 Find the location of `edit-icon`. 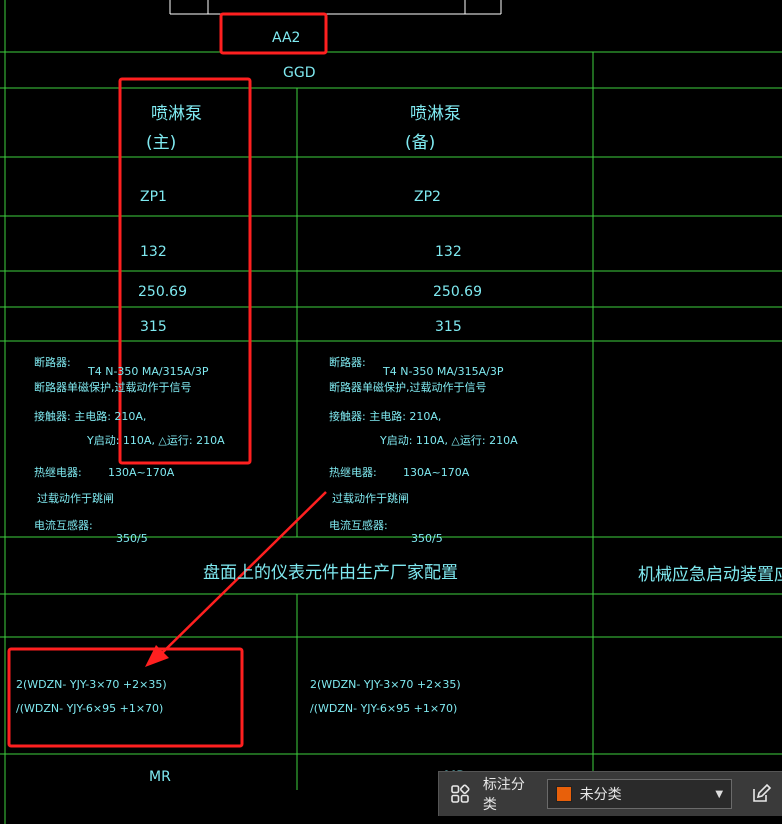

edit-icon is located at coordinates (761, 794).